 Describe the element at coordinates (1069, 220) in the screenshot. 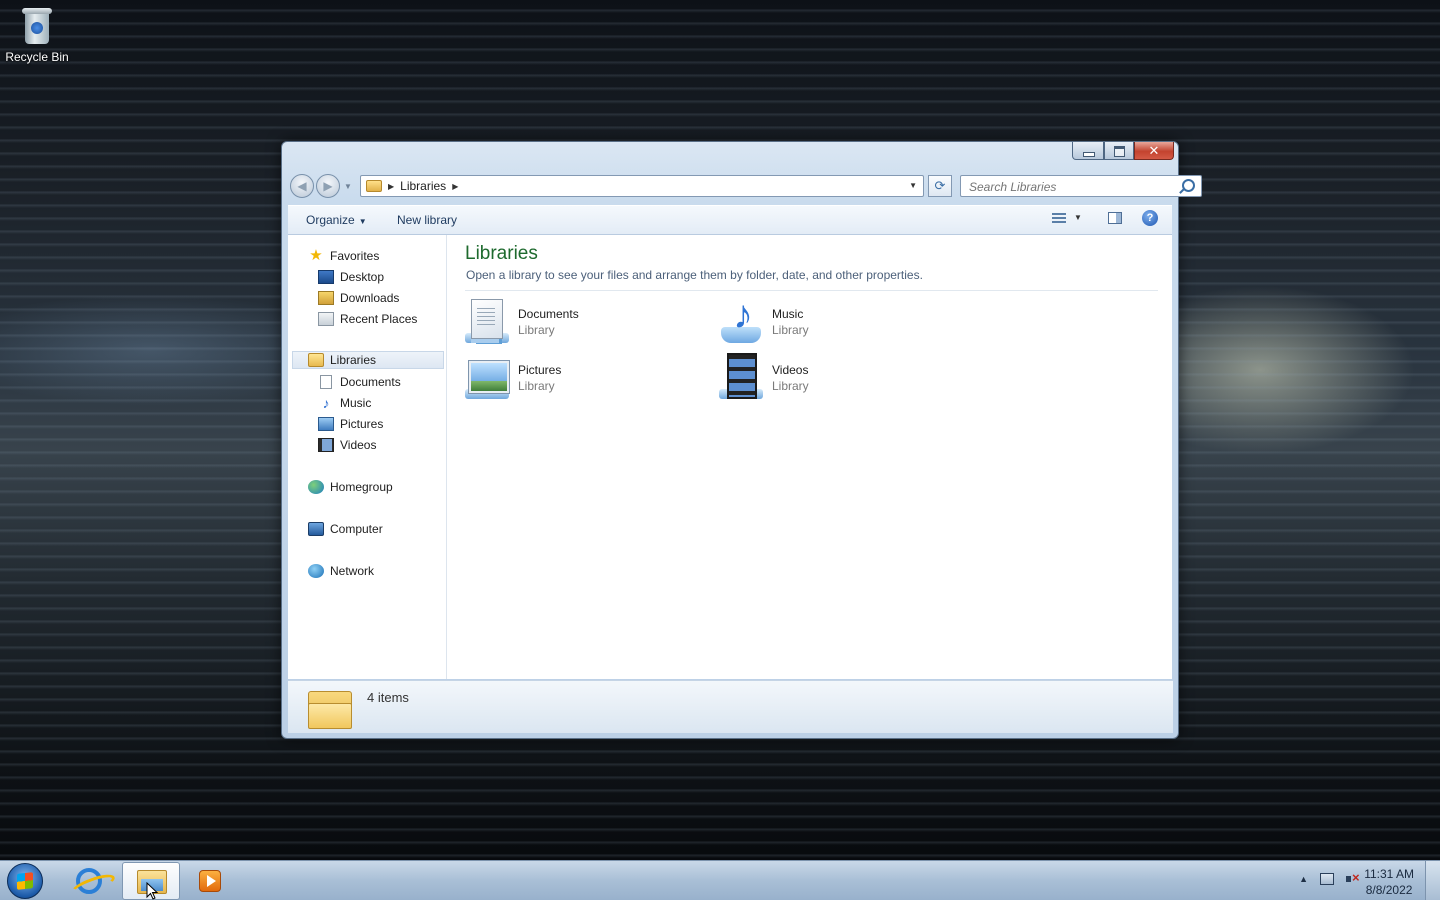

I see `change-view-button: ▼` at that location.